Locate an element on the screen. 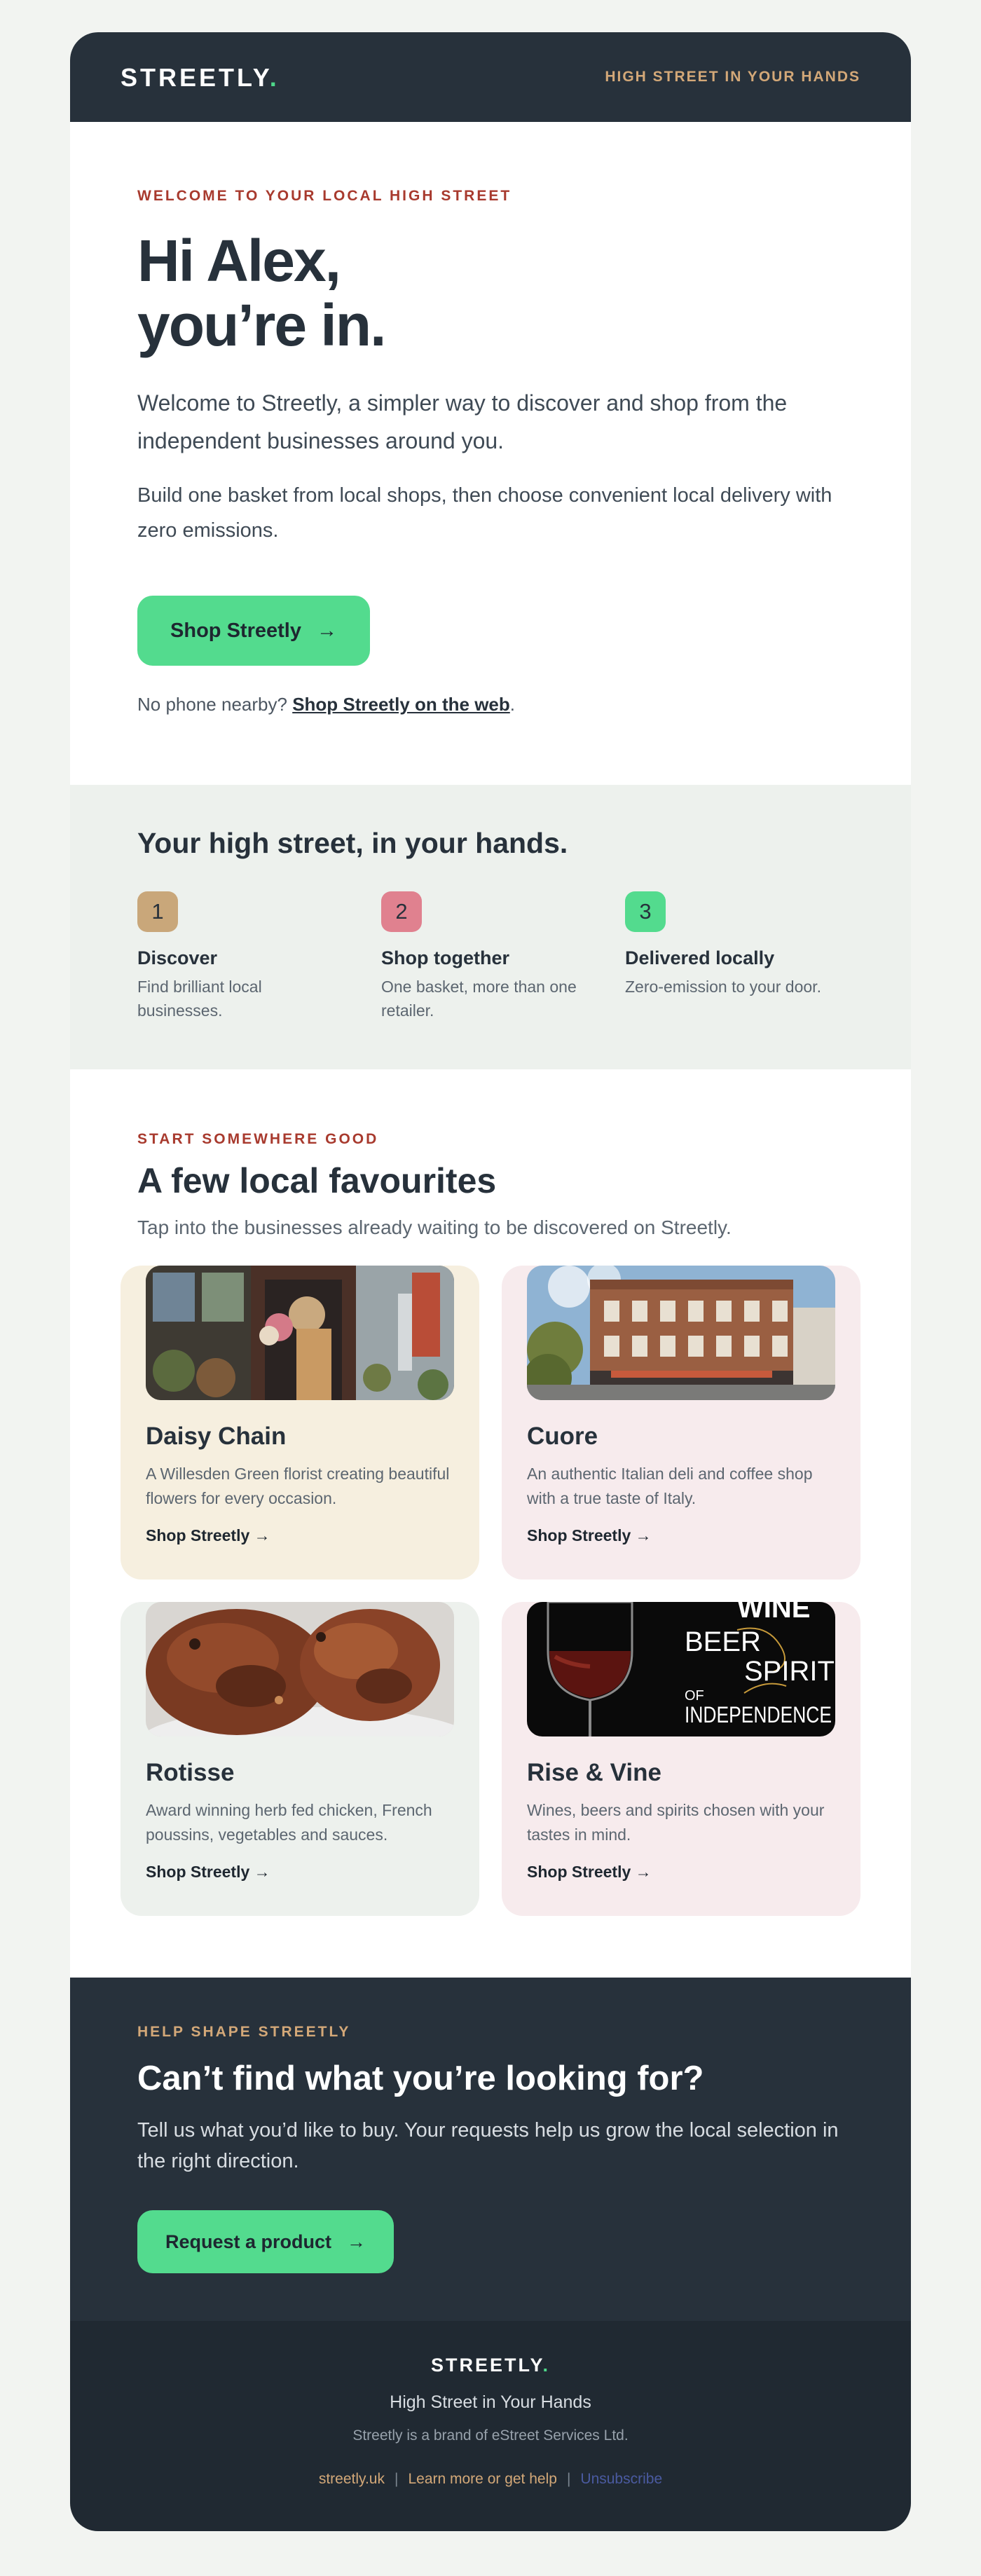 The height and width of the screenshot is (2576, 981). shop-name: Rotisse is located at coordinates (190, 1772).